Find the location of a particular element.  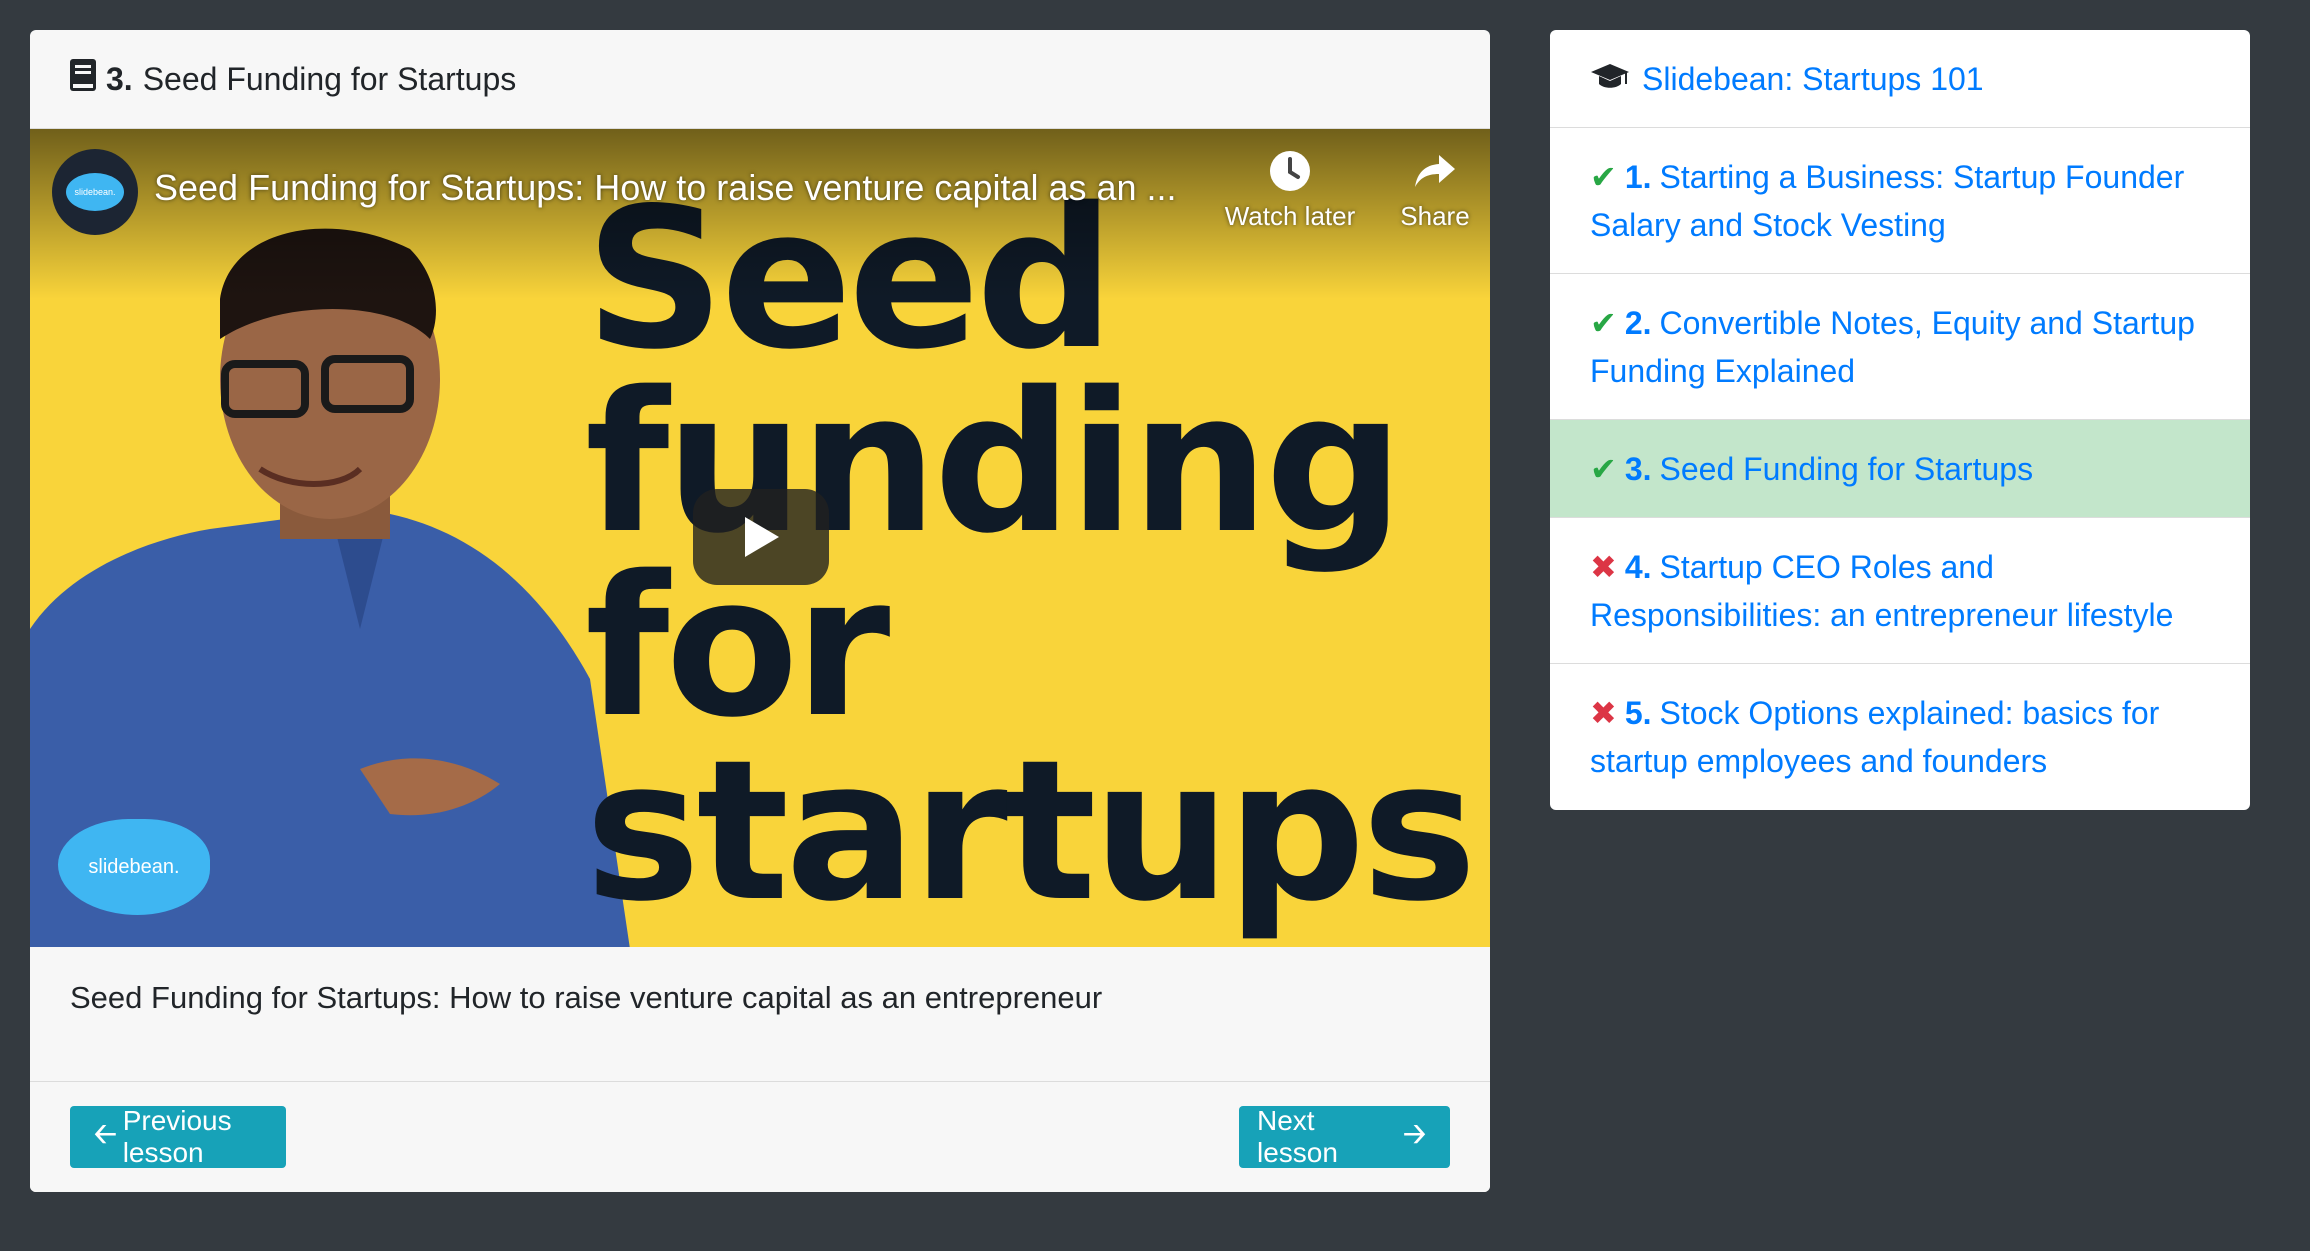

sidebar-lesson-3: ✔ 3. Seed Funding for Startups is located at coordinates (1900, 469).